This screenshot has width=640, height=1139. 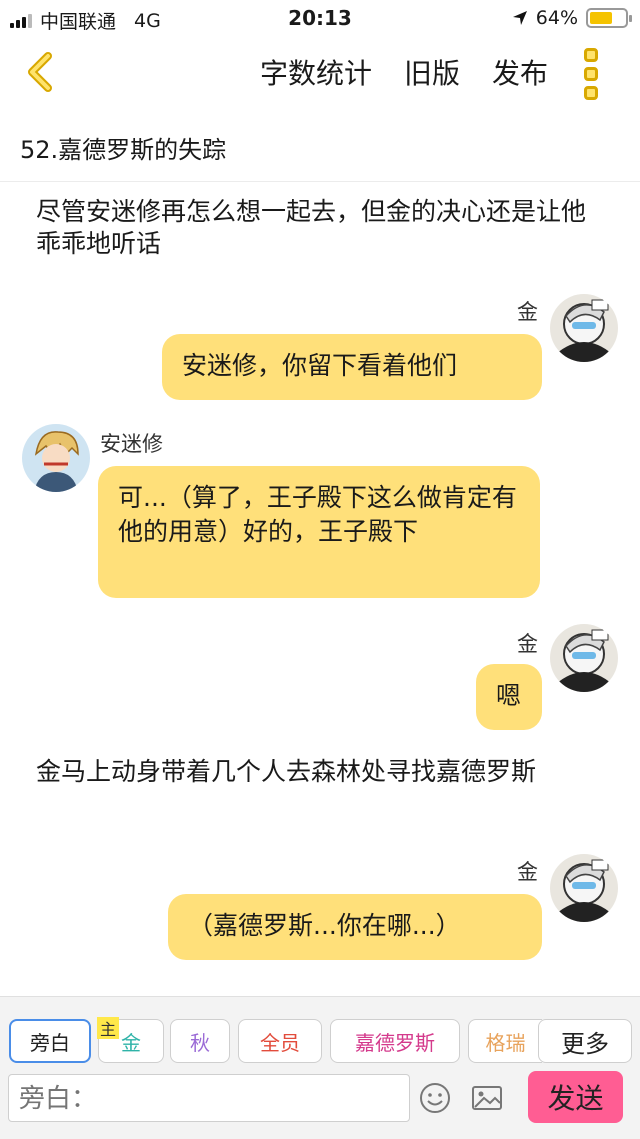 I want to click on chat-bubble: 嗯, so click(x=509, y=697).